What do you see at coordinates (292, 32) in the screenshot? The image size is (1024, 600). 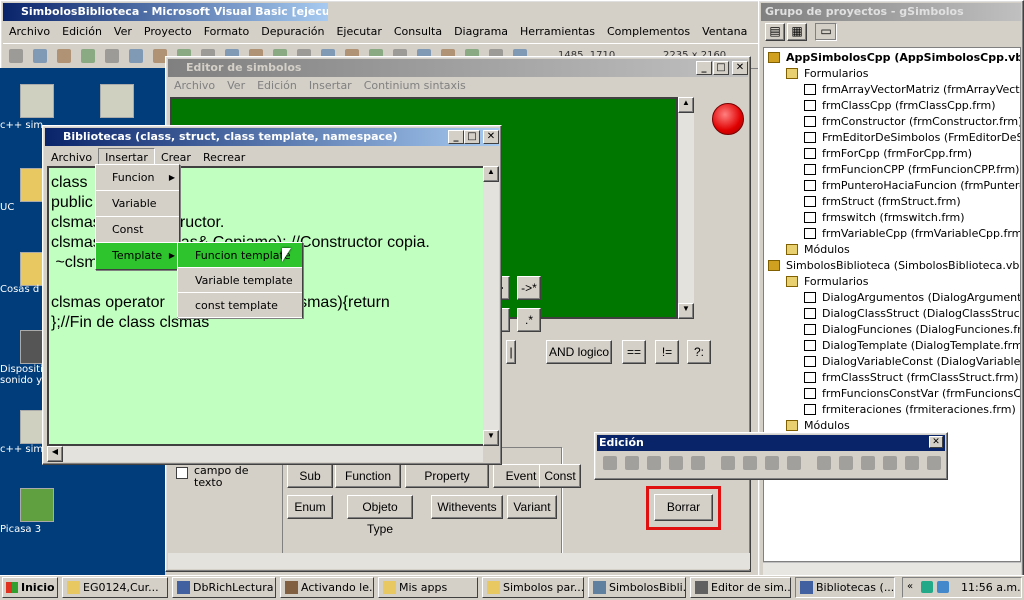 I see `menu-5: Depuración` at bounding box center [292, 32].